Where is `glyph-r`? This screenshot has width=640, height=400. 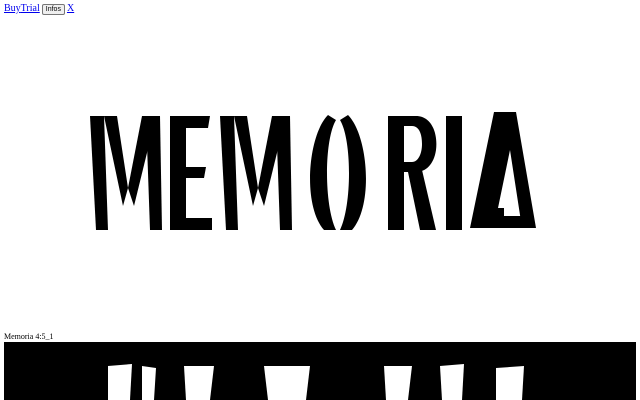
glyph-r is located at coordinates (412, 173).